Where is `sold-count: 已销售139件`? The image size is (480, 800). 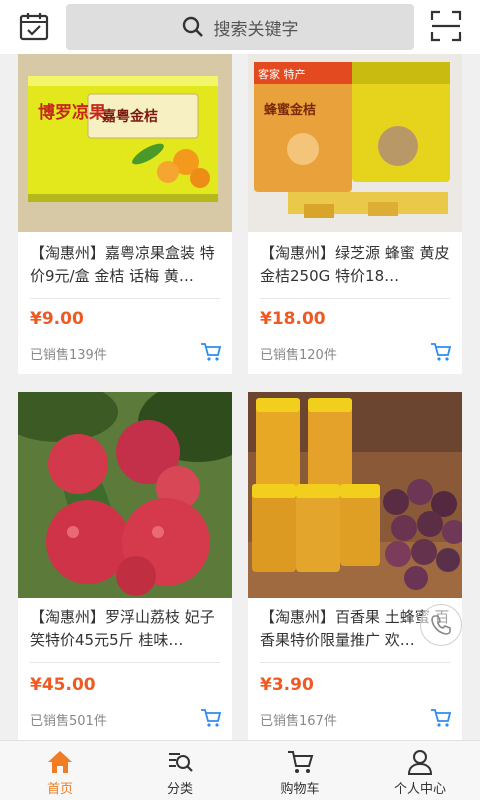
sold-count: 已销售139件 is located at coordinates (68, 355).